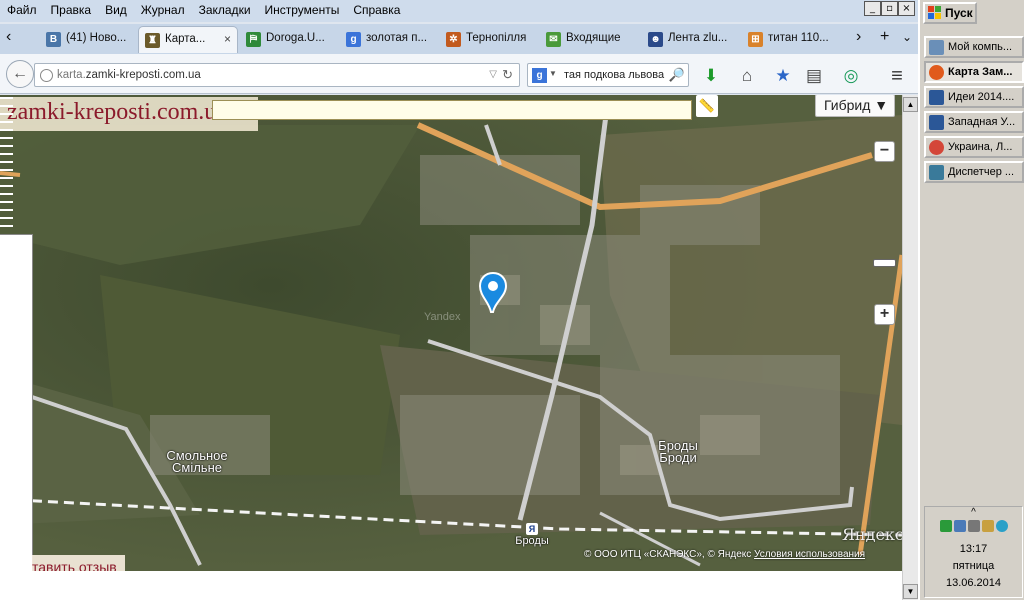 The image size is (1024, 600). I want to click on download-icon: ⬇, so click(711, 76).